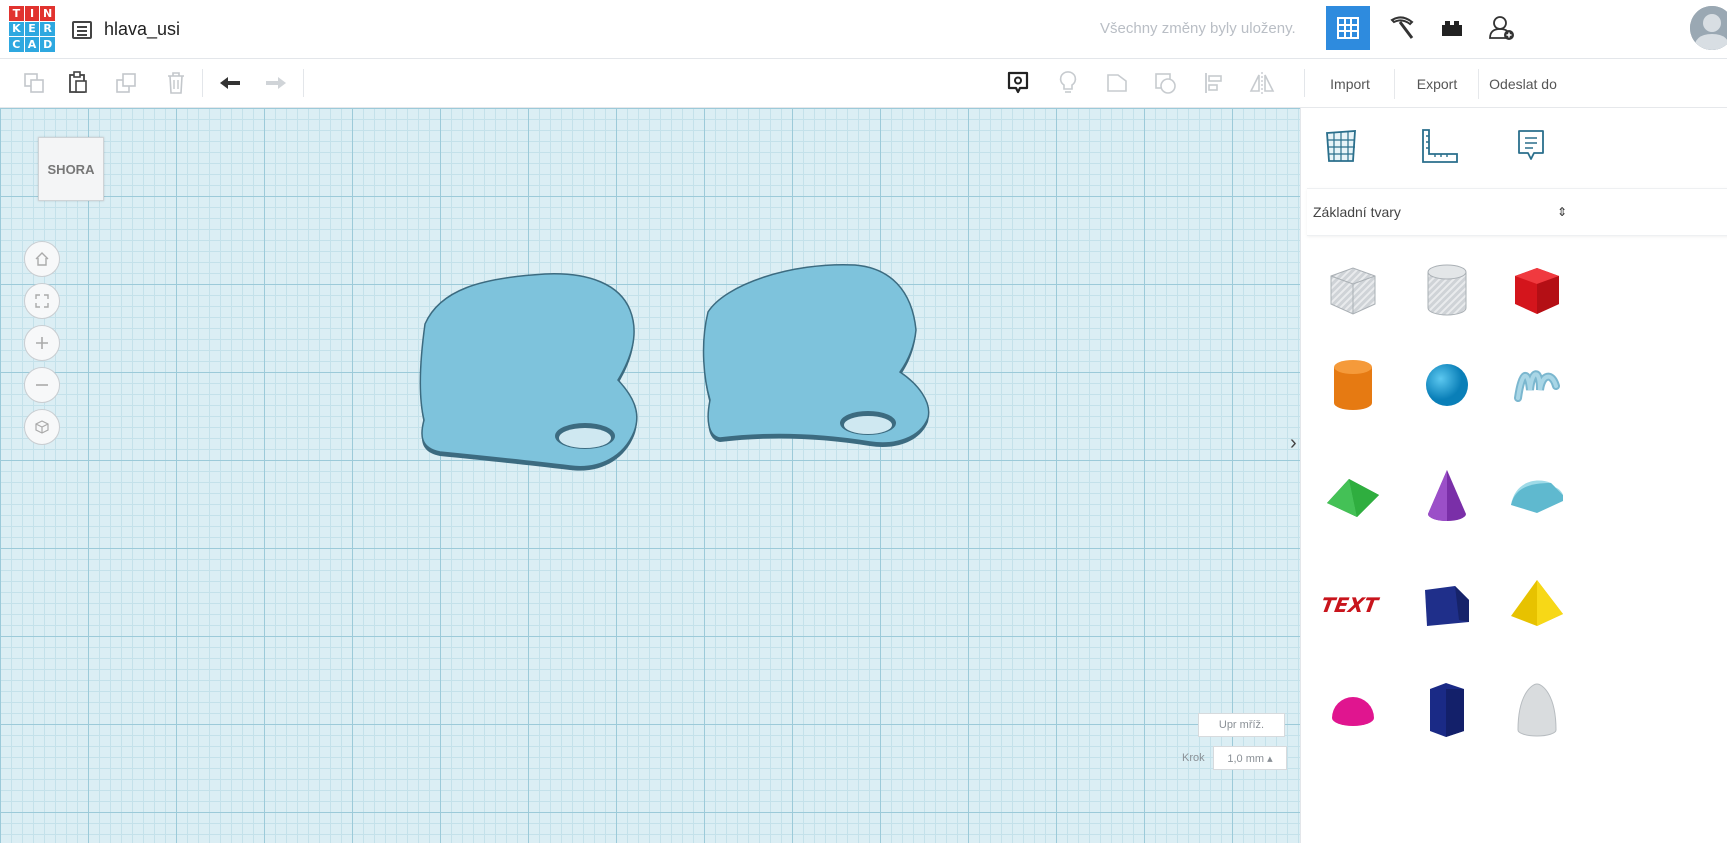 This screenshot has height=843, width=1727. I want to click on shape-roof, so click(1353, 496).